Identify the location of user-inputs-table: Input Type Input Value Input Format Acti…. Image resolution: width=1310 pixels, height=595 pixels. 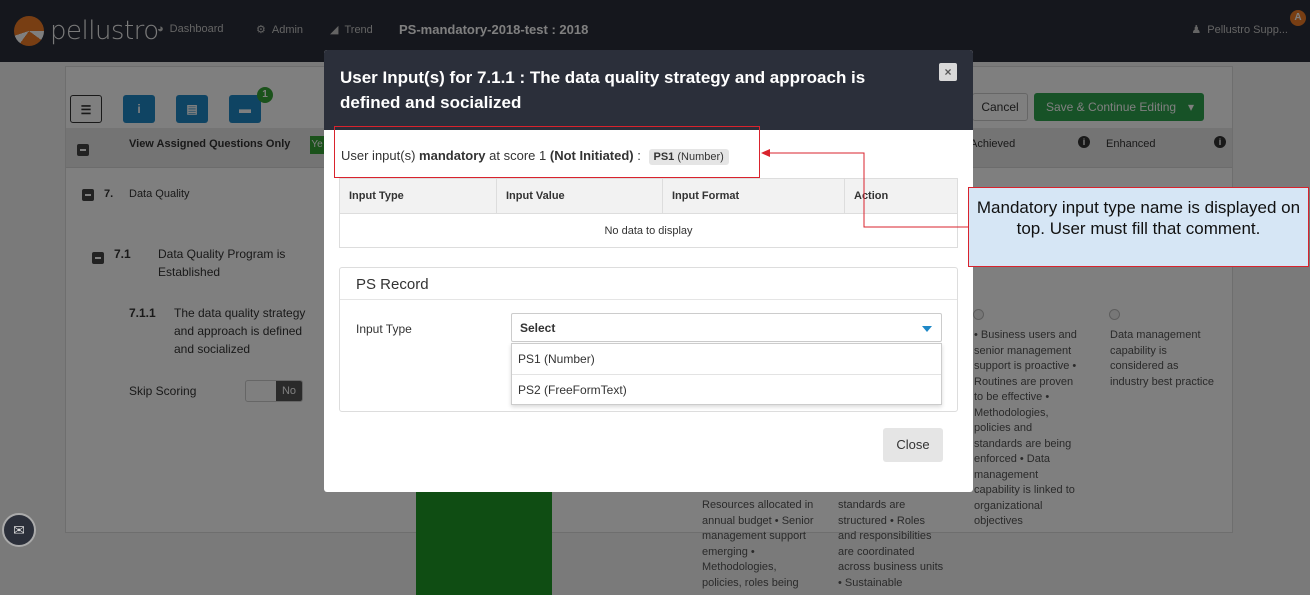
(648, 213).